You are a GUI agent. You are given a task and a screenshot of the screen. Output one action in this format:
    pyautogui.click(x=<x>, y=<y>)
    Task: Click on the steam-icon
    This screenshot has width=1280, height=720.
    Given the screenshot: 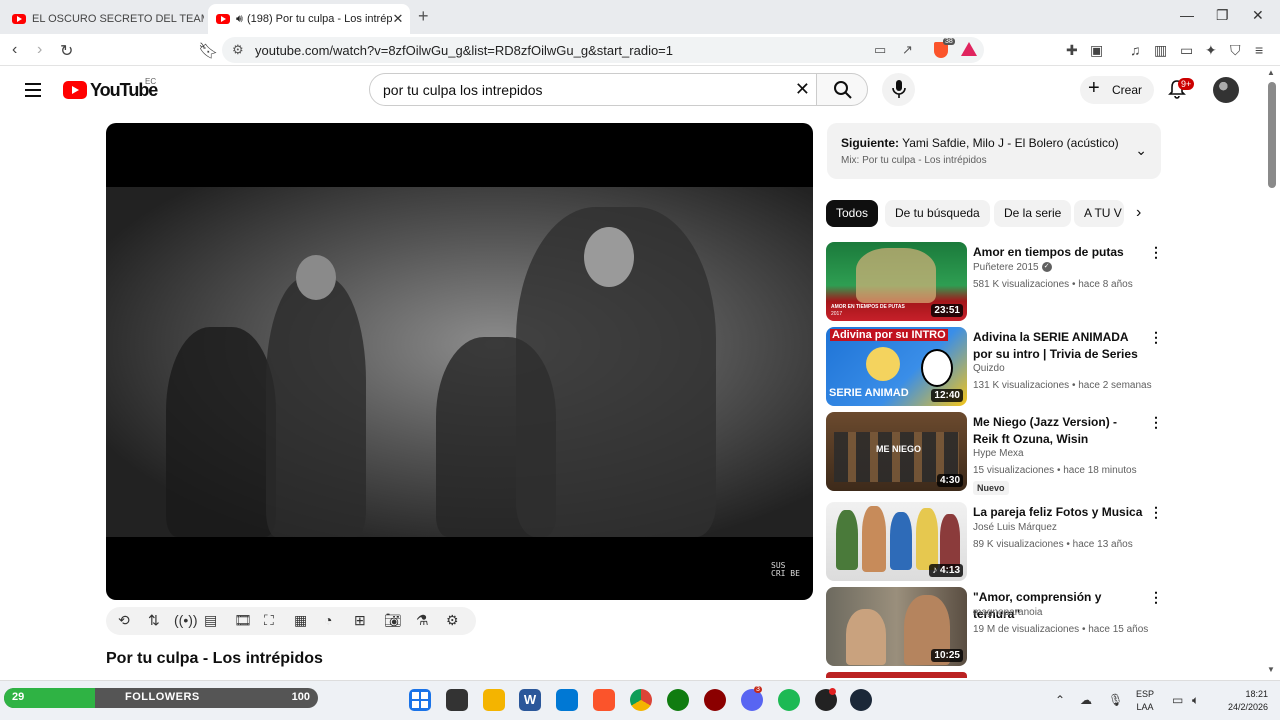 What is the action you would take?
    pyautogui.click(x=861, y=700)
    